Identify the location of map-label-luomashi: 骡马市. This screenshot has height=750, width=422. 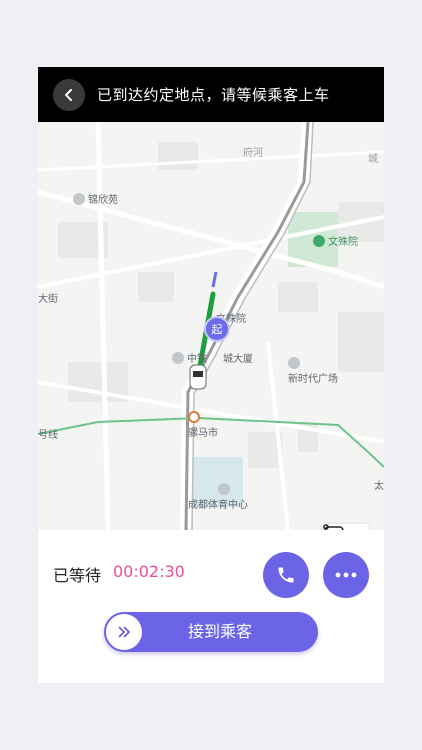
(203, 425).